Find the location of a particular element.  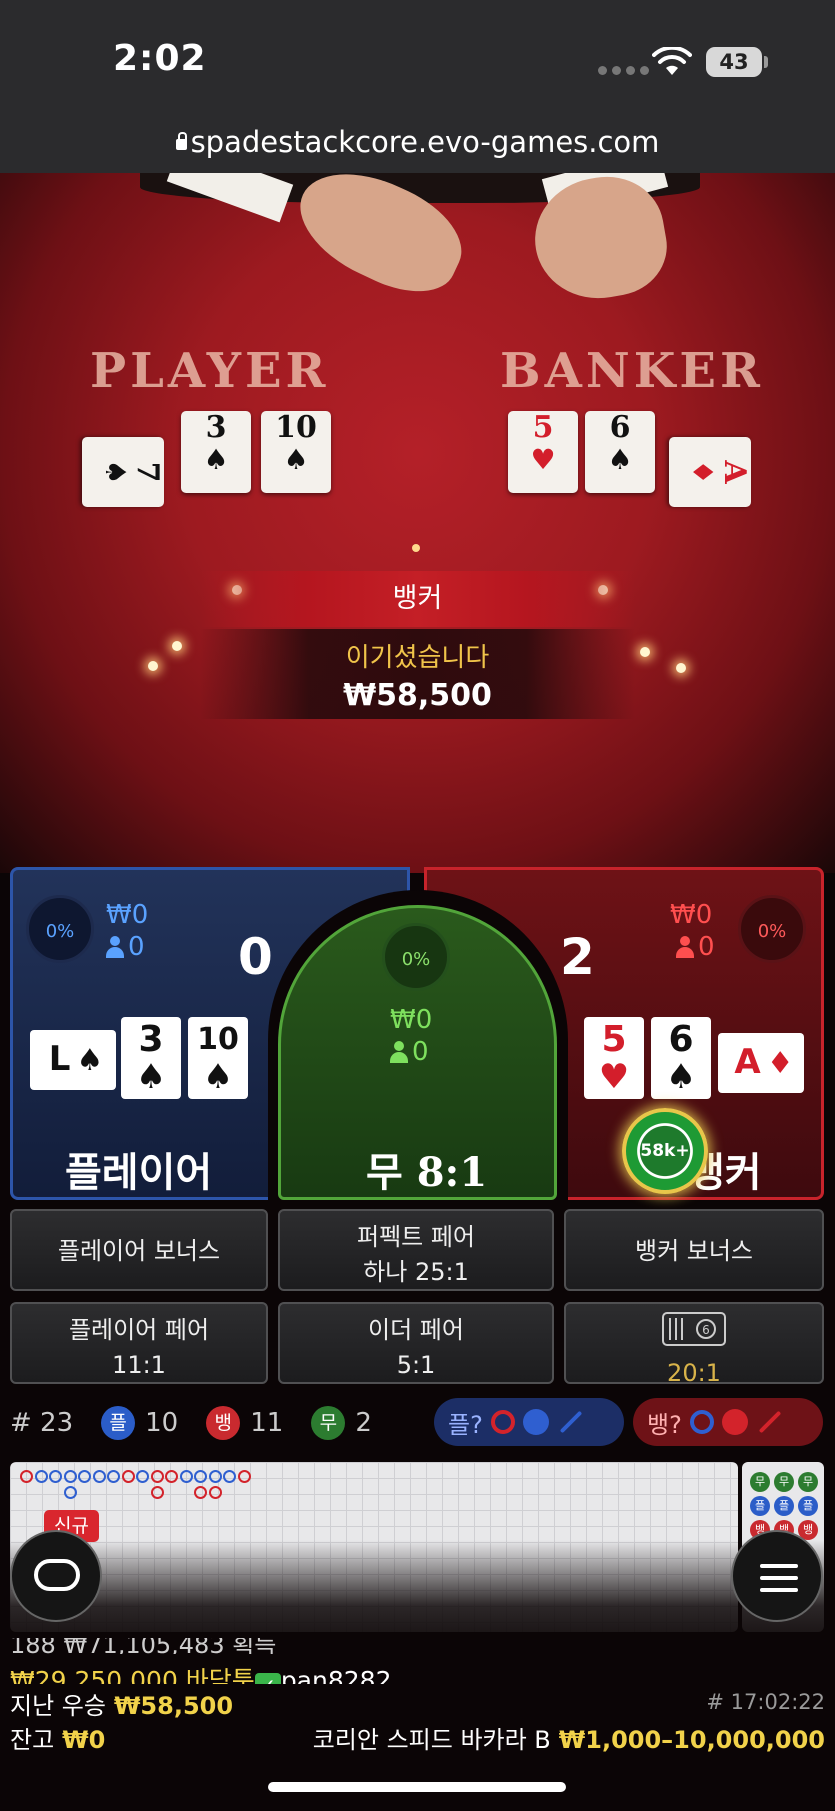

banker-card-3: A ♦ is located at coordinates (710, 472).